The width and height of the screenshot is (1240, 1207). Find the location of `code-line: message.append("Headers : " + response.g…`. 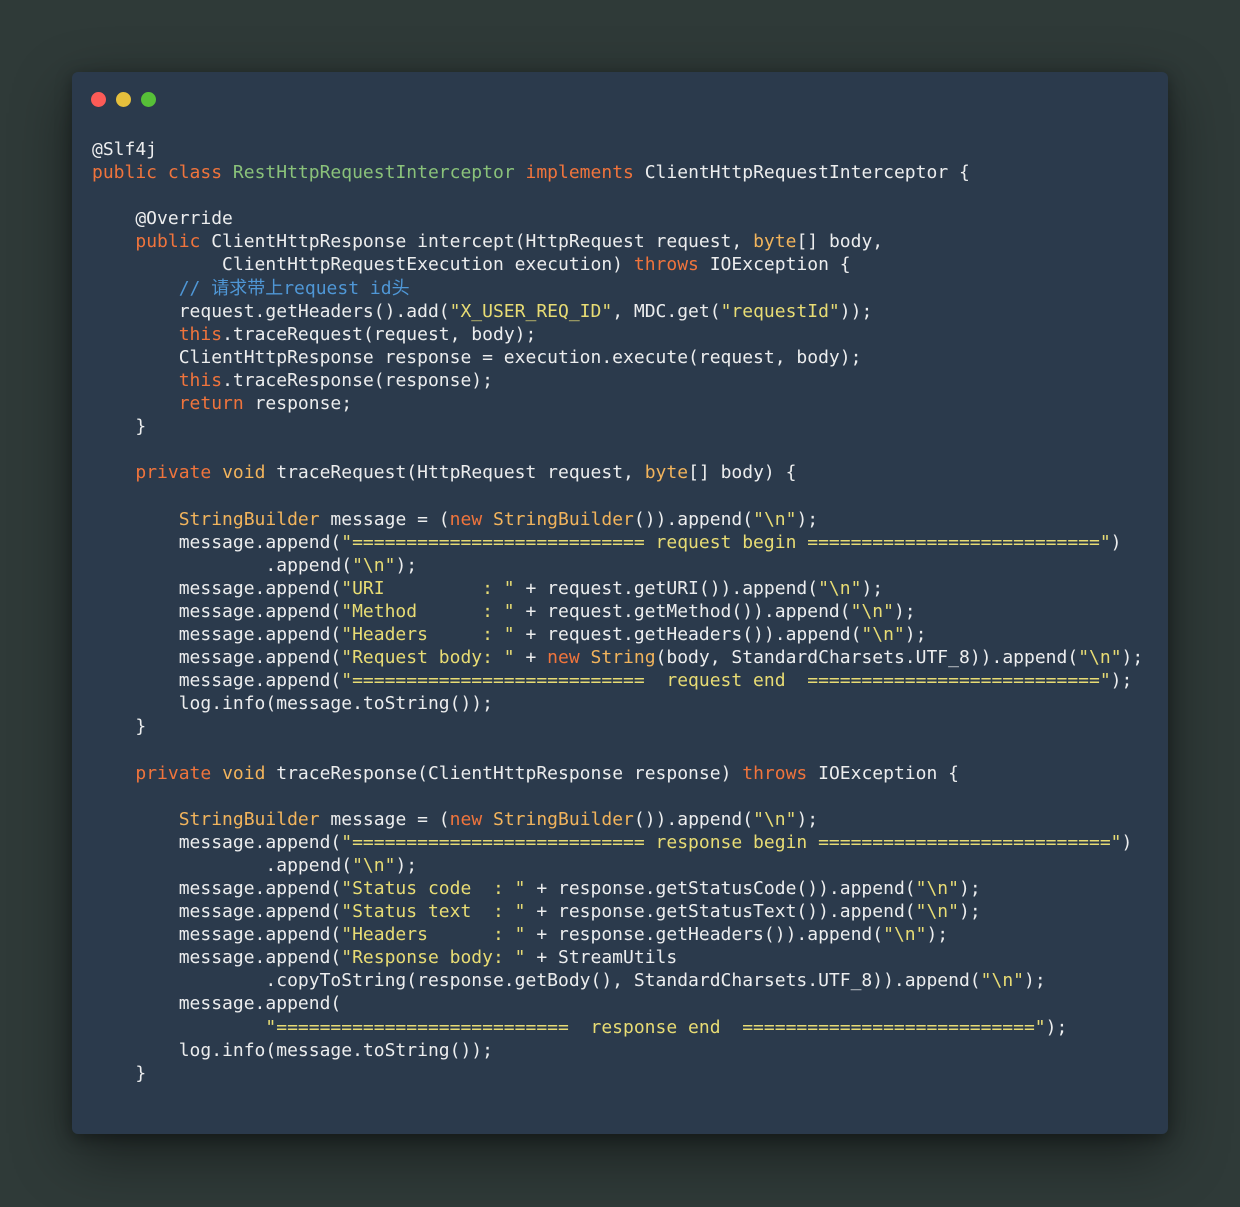

code-line: message.append("Headers : " + response.g… is located at coordinates (617, 934).